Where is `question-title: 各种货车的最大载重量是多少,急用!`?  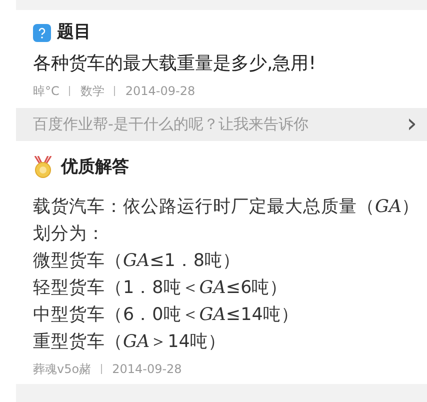 question-title: 各种货车的最大载重量是多少,急用! is located at coordinates (175, 64).